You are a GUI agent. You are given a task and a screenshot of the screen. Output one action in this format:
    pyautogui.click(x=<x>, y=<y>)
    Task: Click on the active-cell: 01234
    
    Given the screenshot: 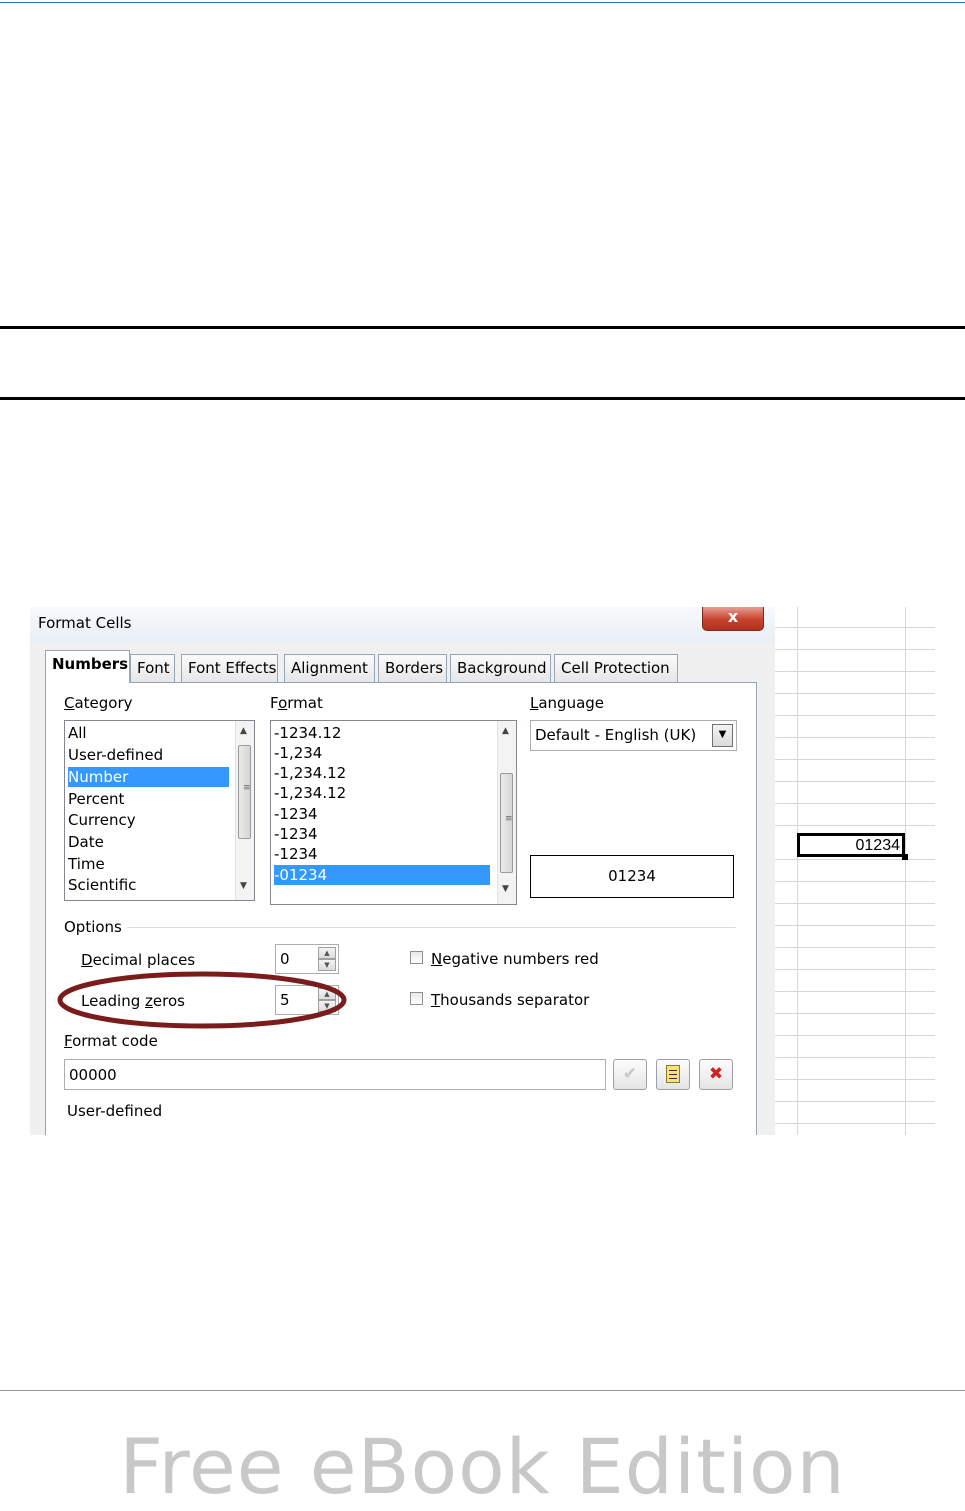 What is the action you would take?
    pyautogui.click(x=851, y=845)
    